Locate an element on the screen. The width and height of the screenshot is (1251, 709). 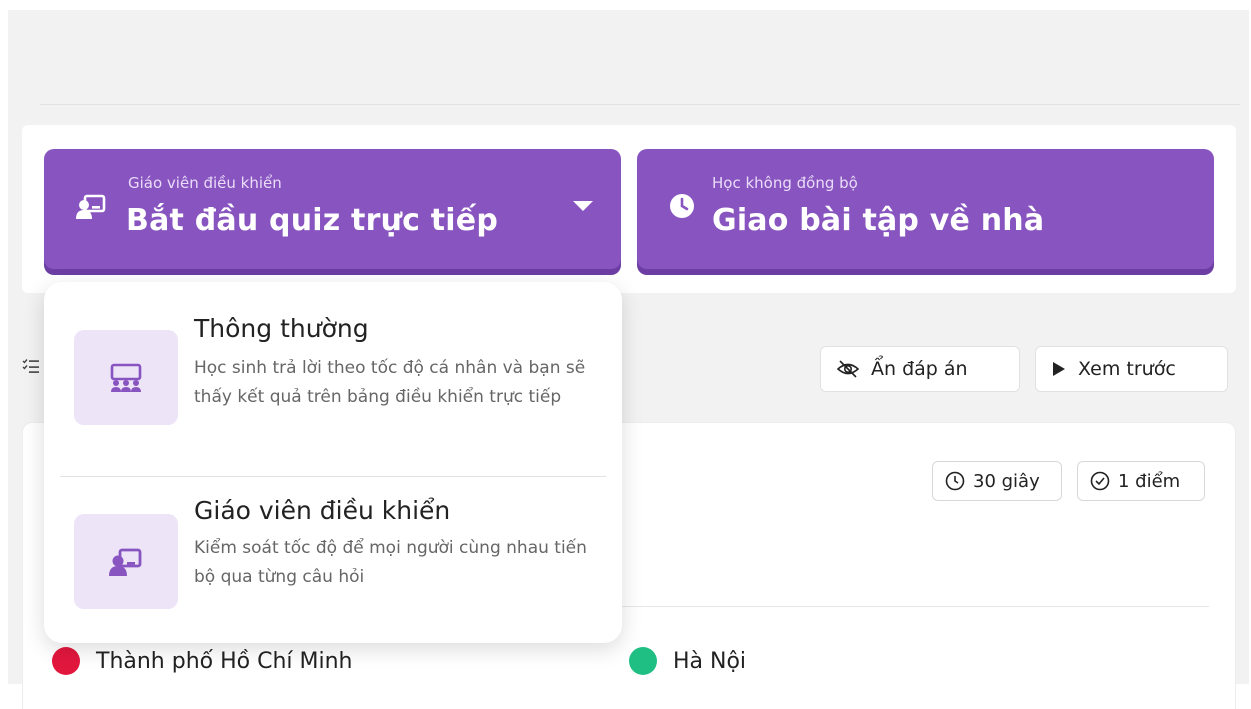
homework-label: Giao bài tập về nhà is located at coordinates (878, 220).